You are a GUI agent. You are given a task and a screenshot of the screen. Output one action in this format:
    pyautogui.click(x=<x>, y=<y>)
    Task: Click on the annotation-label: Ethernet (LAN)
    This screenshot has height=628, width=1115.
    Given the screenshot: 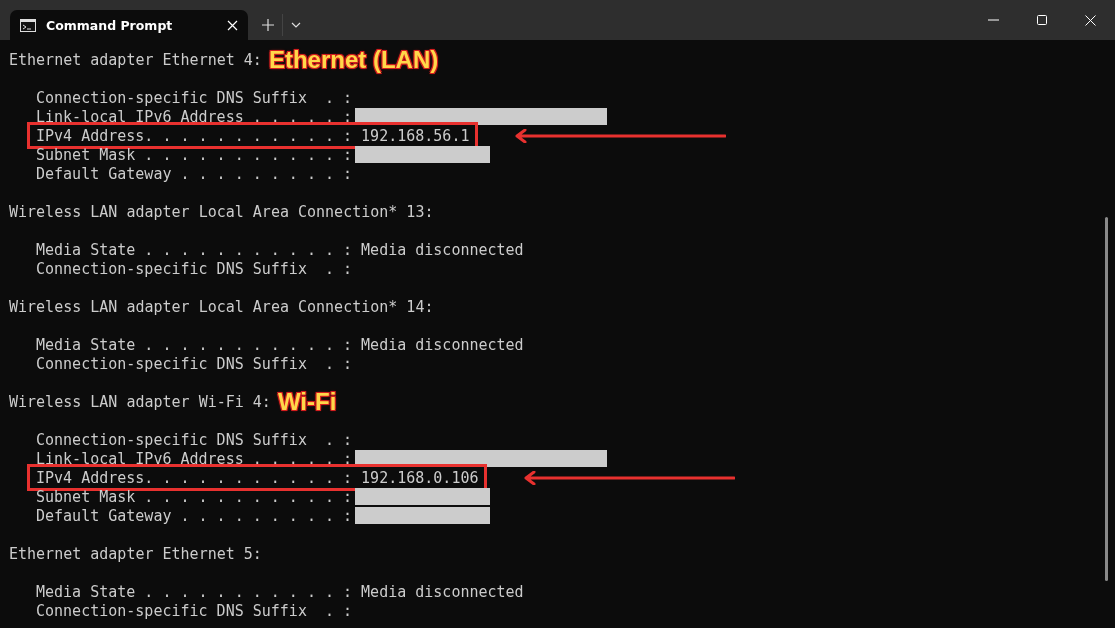 What is the action you would take?
    pyautogui.click(x=353, y=59)
    